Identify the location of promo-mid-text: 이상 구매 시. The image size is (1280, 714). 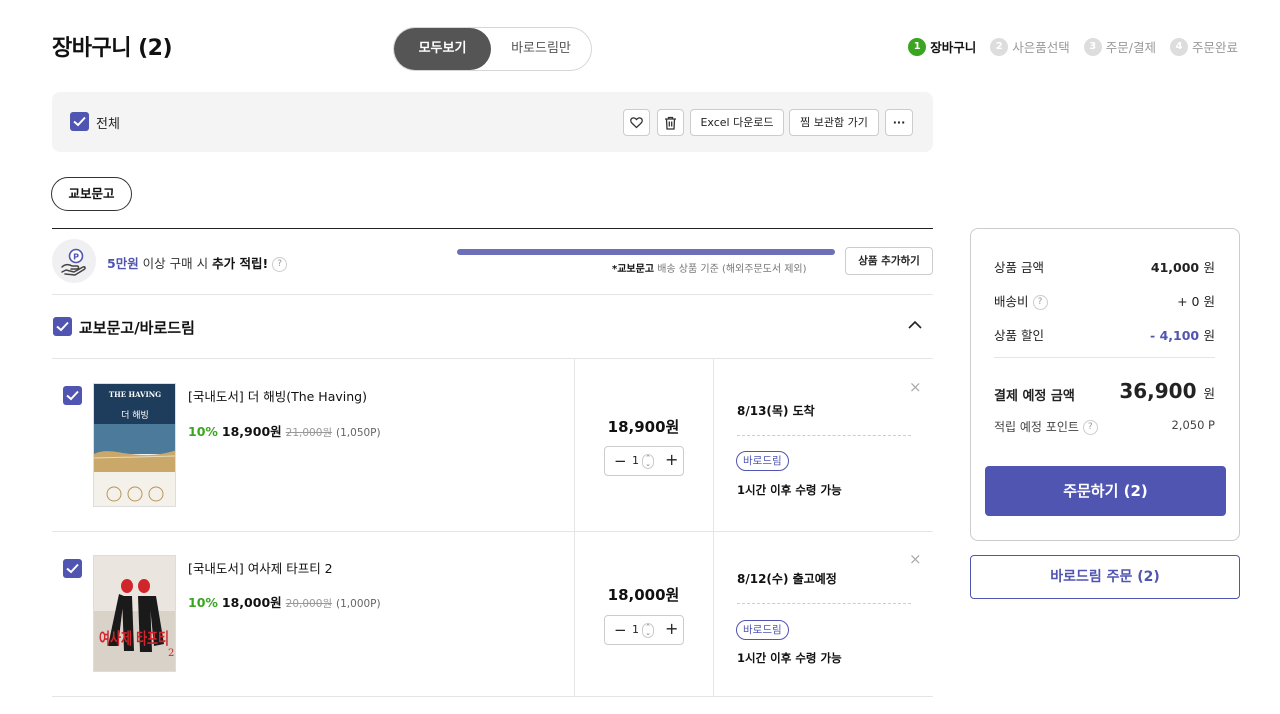
(175, 263).